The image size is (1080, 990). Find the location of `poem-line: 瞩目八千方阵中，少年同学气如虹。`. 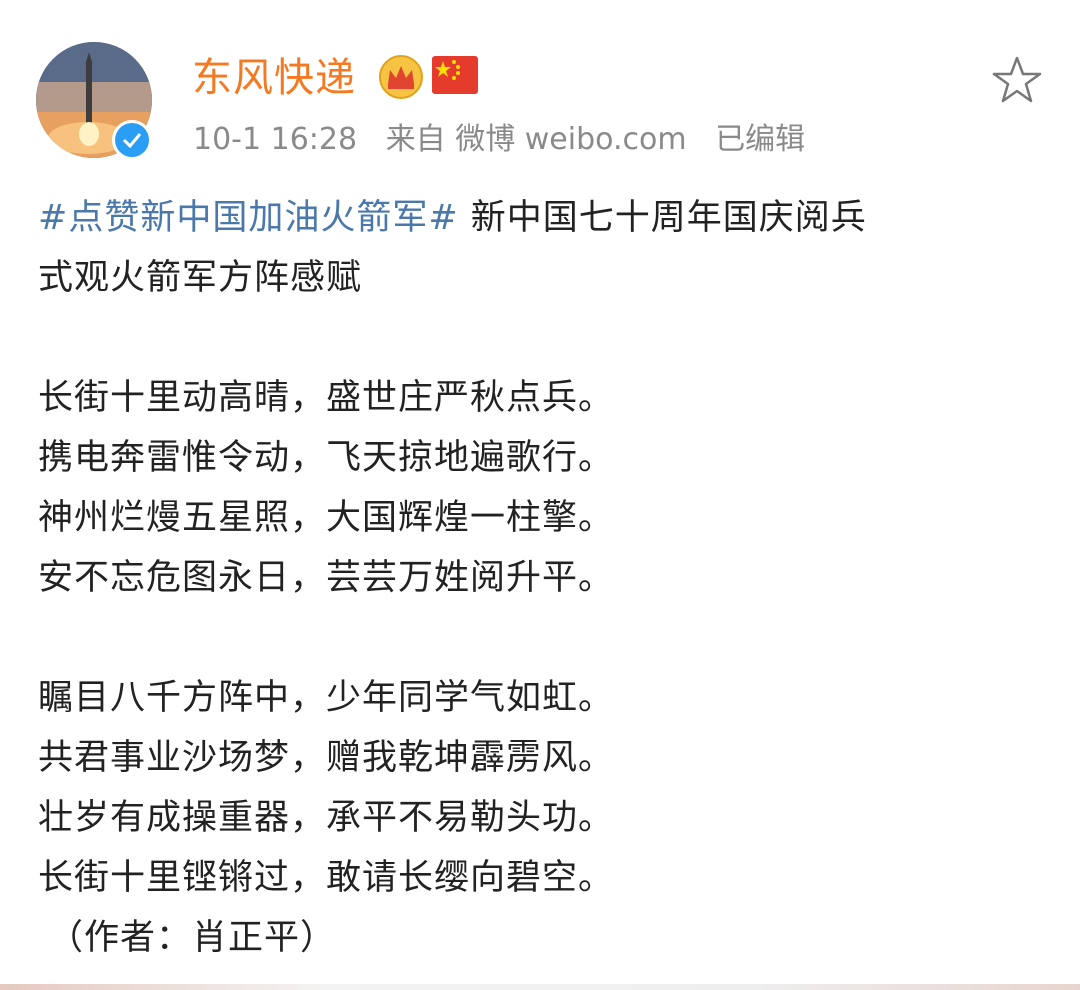

poem-line: 瞩目八千方阵中，少年同学气如虹。 is located at coordinates (326, 698).